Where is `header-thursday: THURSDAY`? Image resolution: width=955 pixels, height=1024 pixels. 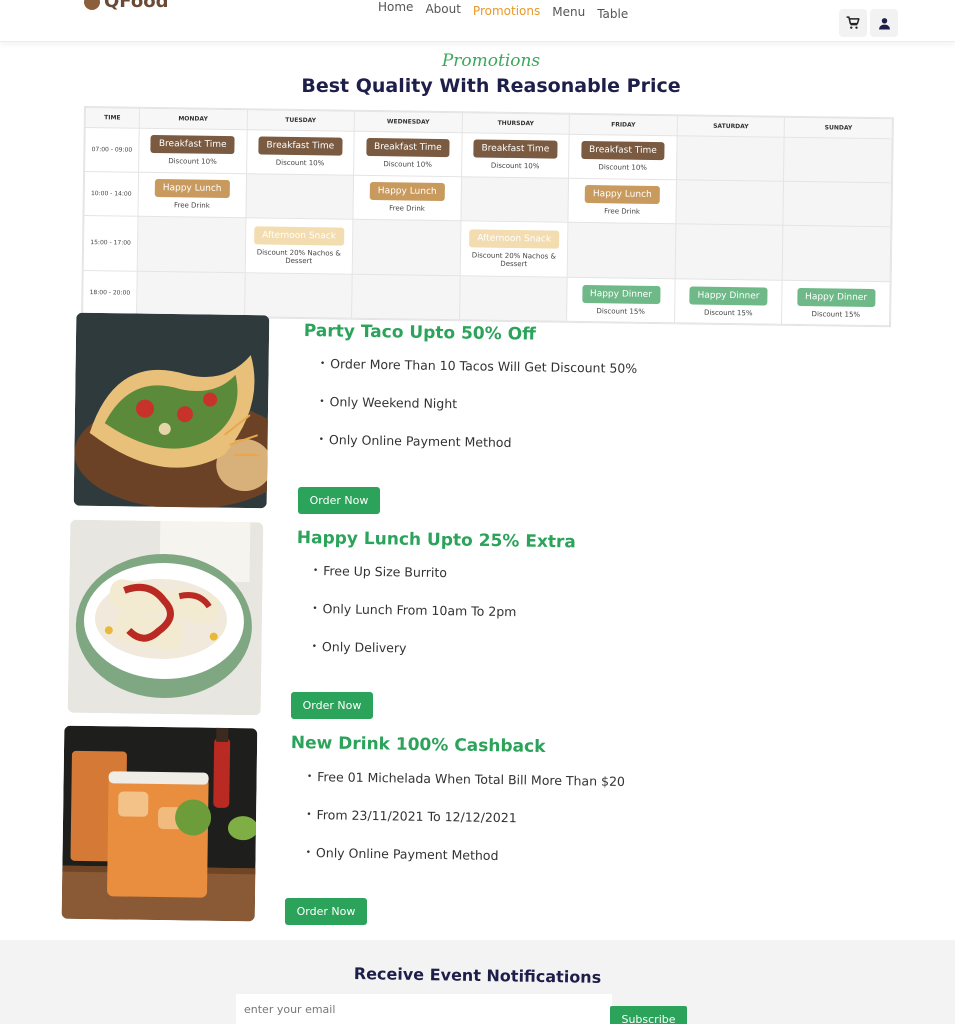 header-thursday: THURSDAY is located at coordinates (515, 123).